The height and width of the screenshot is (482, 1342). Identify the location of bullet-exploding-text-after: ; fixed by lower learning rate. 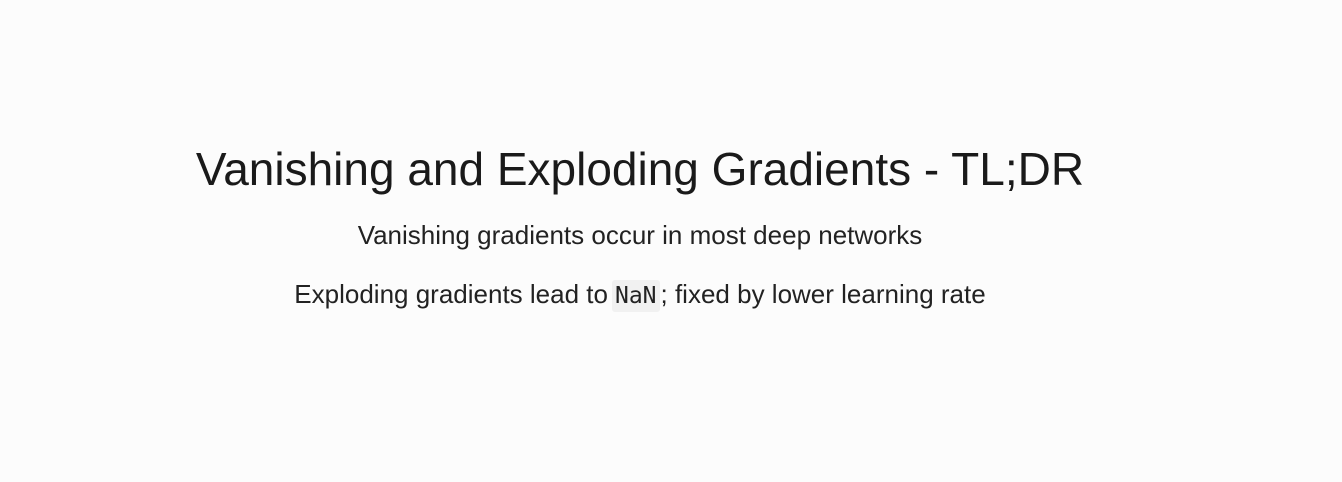
(823, 294).